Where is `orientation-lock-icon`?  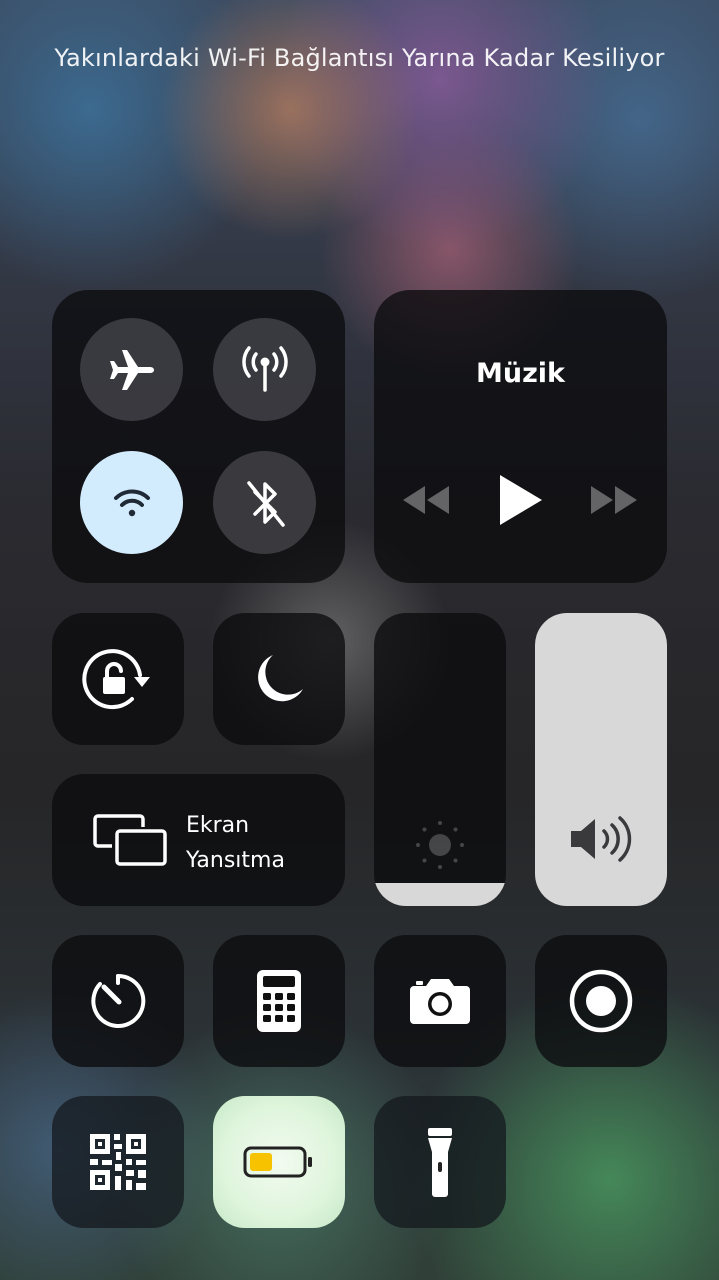 orientation-lock-icon is located at coordinates (118, 679).